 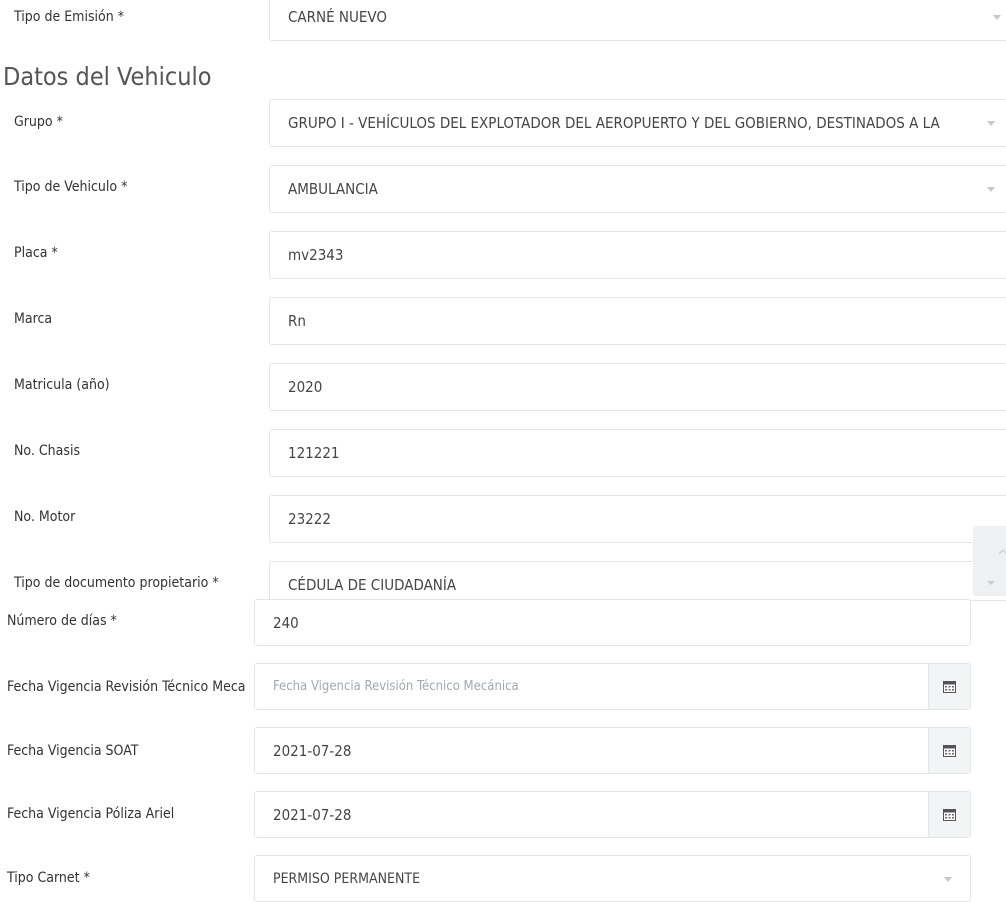 I want to click on revision-date-input: Fecha Vigencia Revisión Técnico Mecánica, so click(x=612, y=686).